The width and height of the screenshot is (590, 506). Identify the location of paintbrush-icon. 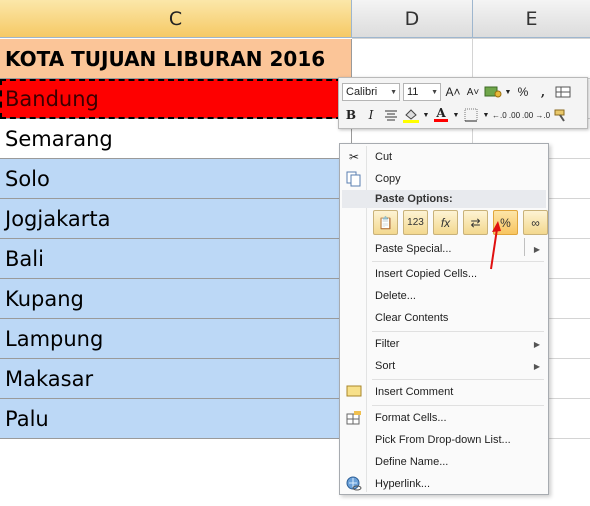
(559, 115).